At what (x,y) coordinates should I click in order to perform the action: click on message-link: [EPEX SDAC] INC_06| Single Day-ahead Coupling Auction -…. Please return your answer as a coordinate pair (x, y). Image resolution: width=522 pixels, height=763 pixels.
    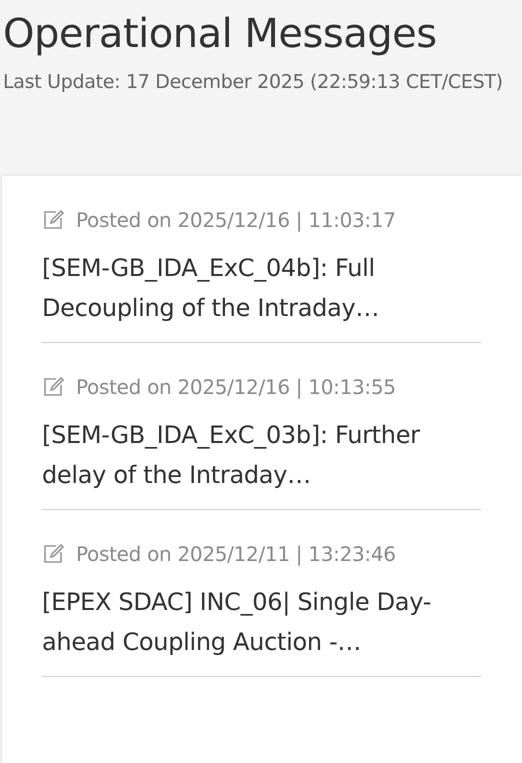
    Looking at the image, I should click on (261, 622).